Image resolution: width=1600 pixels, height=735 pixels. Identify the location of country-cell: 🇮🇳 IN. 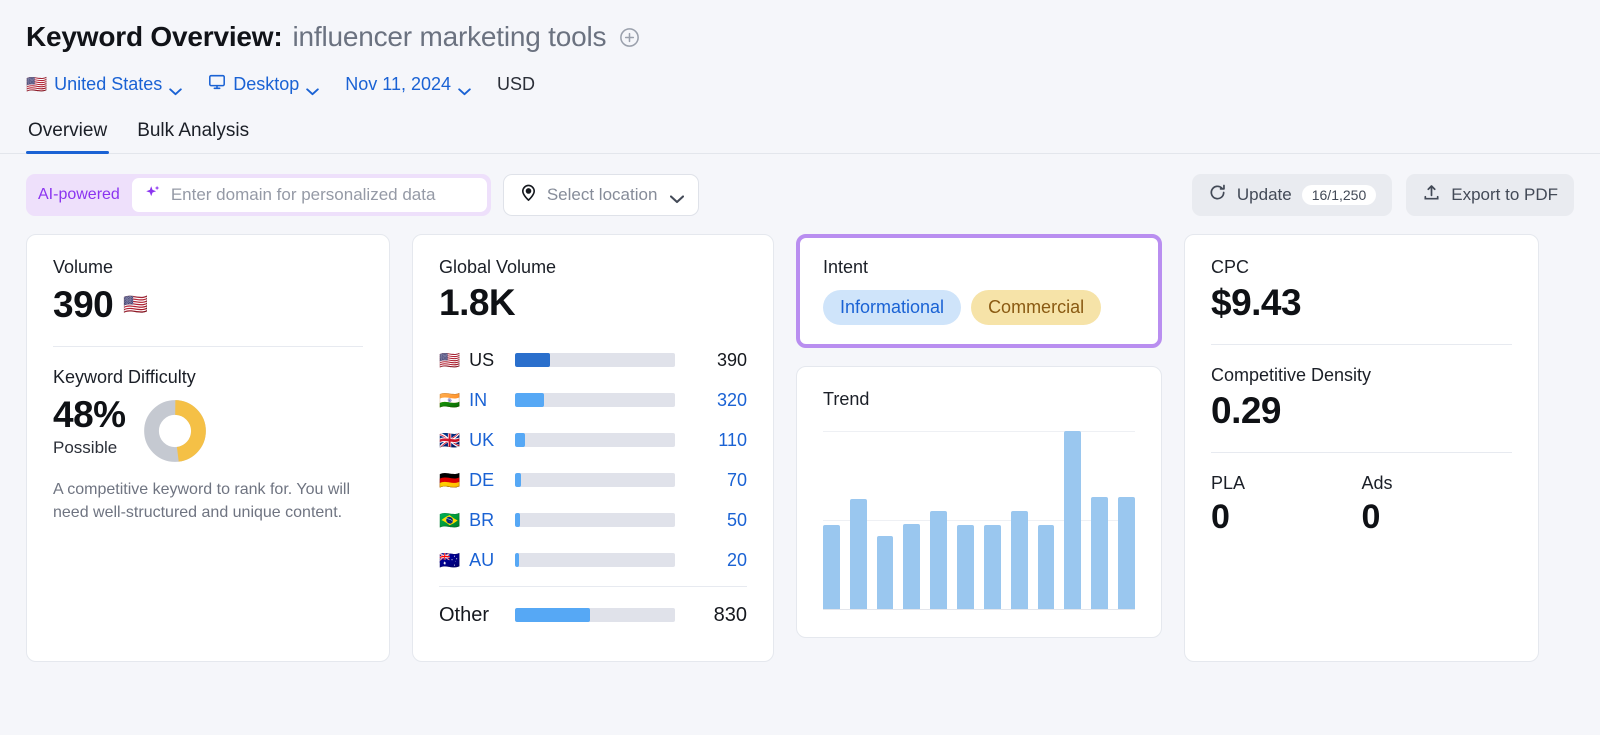
(477, 400).